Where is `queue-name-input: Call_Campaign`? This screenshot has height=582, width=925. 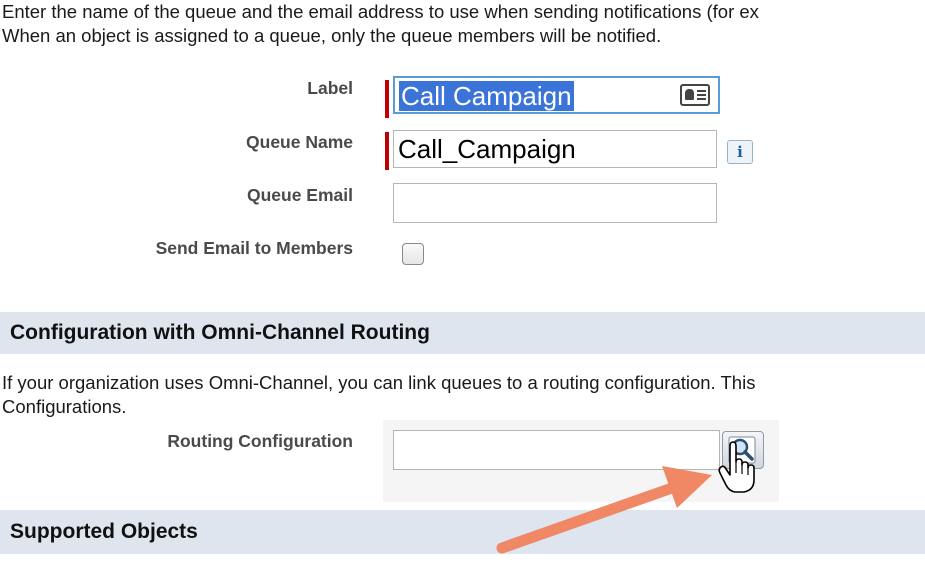 queue-name-input: Call_Campaign is located at coordinates (555, 149).